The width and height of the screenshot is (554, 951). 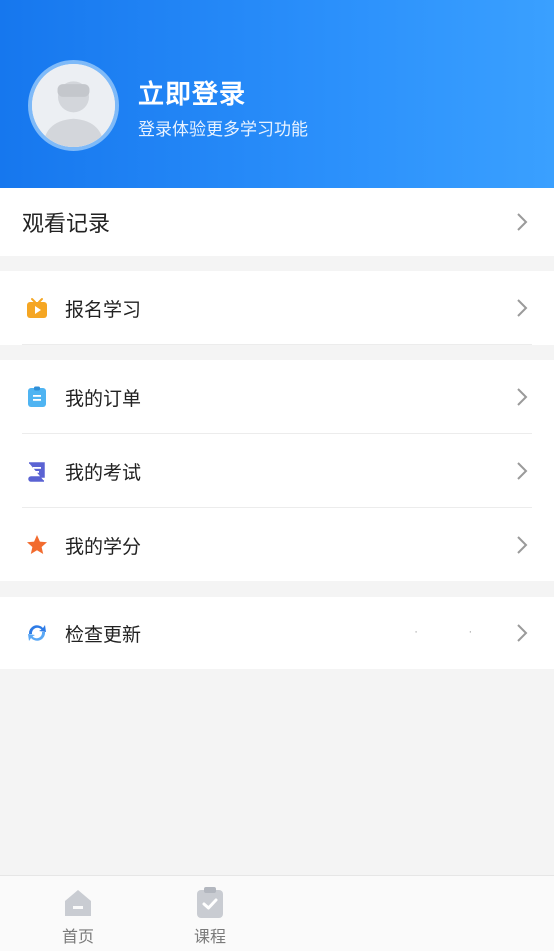 What do you see at coordinates (223, 130) in the screenshot?
I see `login-subtitle: 登录体验更多学习功能` at bounding box center [223, 130].